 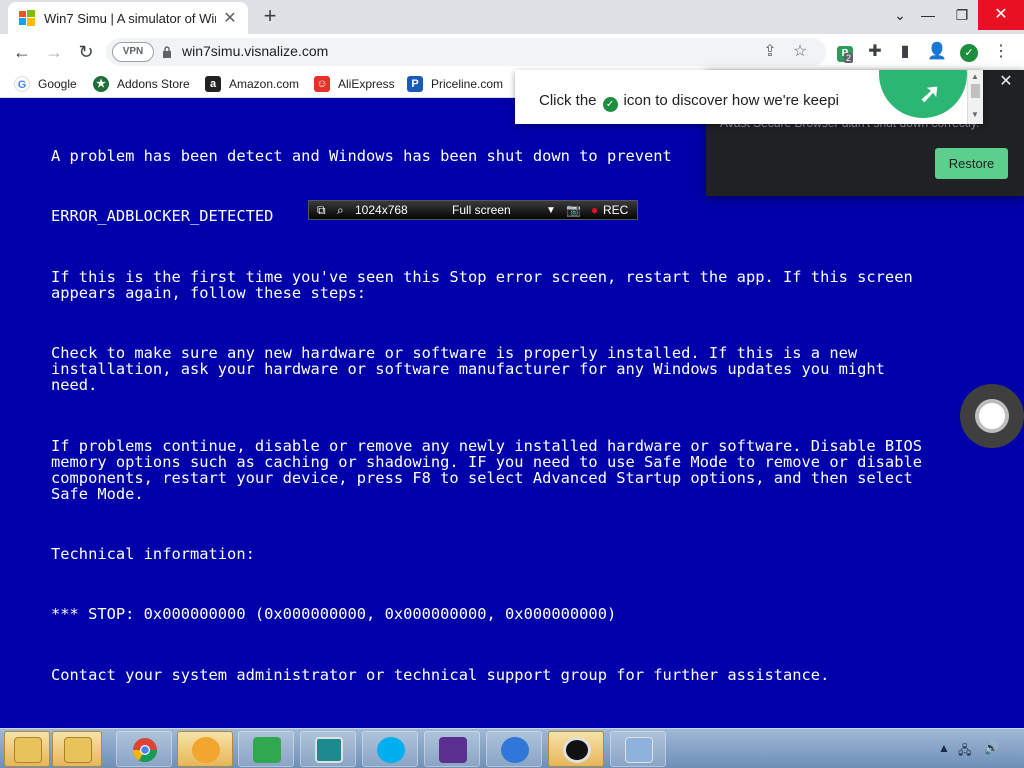 I want to click on camera-icon: 📷, so click(x=573, y=210).